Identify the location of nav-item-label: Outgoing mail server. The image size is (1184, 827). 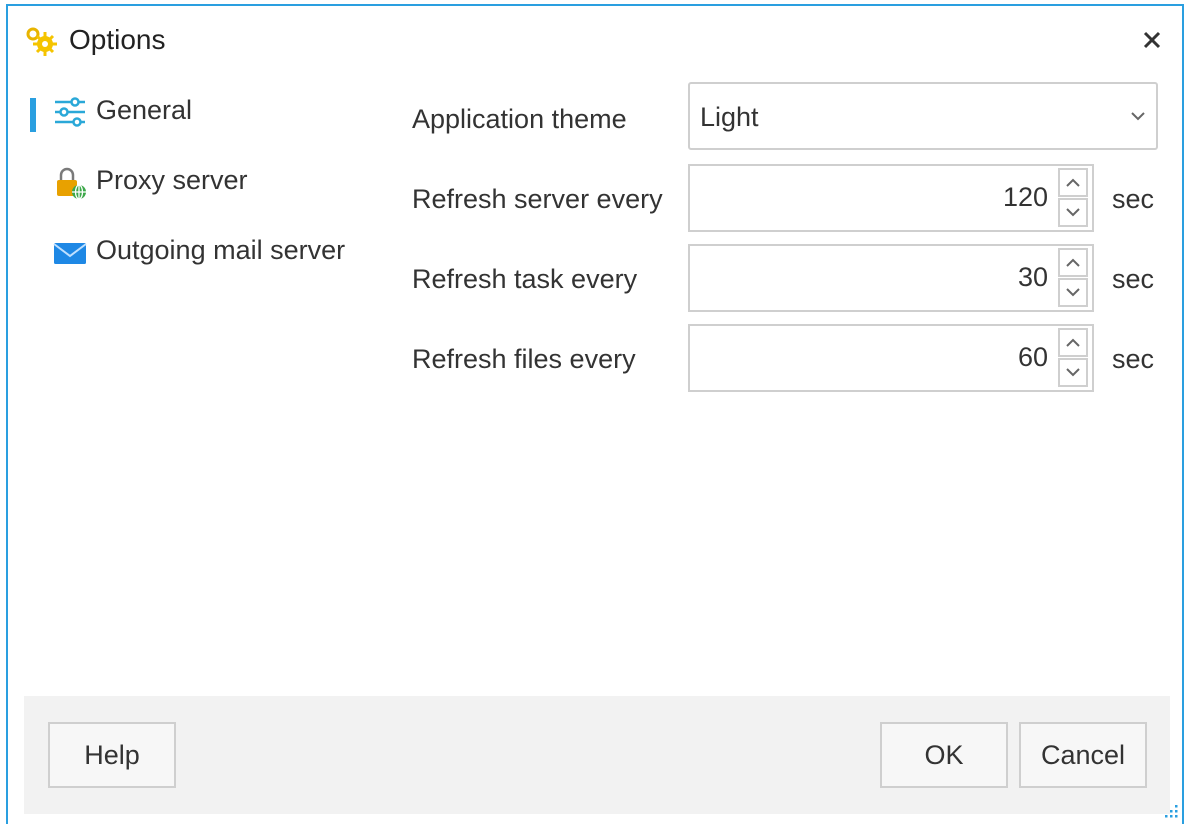
(221, 250).